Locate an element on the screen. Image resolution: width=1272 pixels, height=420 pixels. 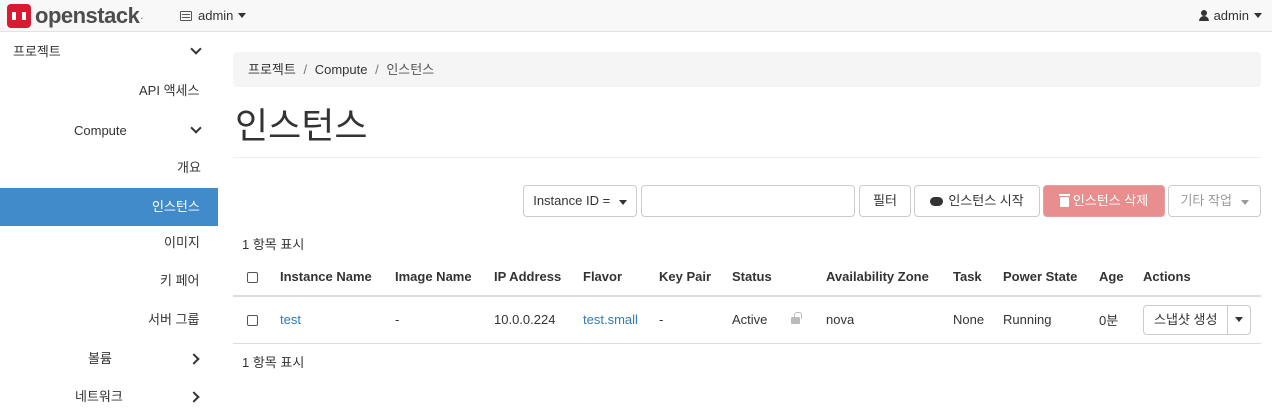
sidebar-item-label: 인스턴스 is located at coordinates (176, 206).